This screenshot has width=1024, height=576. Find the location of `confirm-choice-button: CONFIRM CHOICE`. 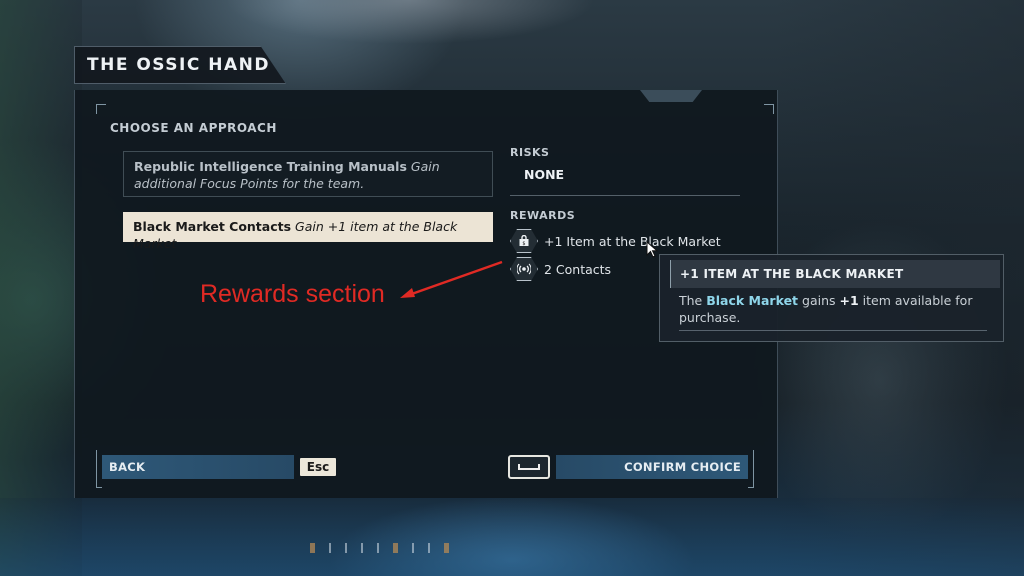

confirm-choice-button: CONFIRM CHOICE is located at coordinates (652, 467).